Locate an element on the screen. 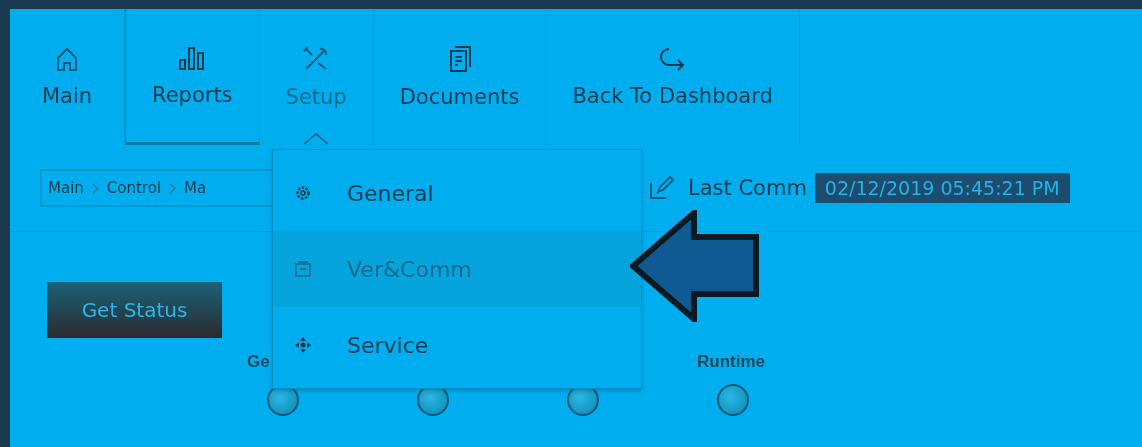 The width and height of the screenshot is (1142, 447). bar-chart-icon is located at coordinates (192, 57).